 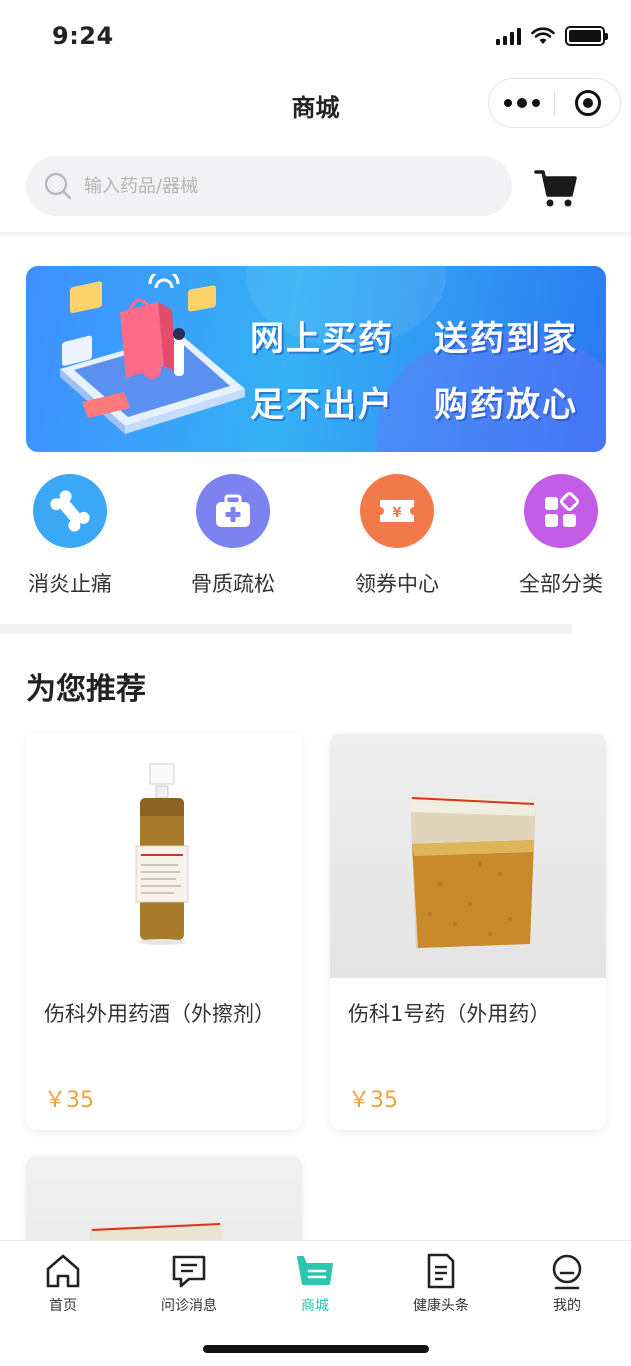 I want to click on search-input, so click(x=274, y=186).